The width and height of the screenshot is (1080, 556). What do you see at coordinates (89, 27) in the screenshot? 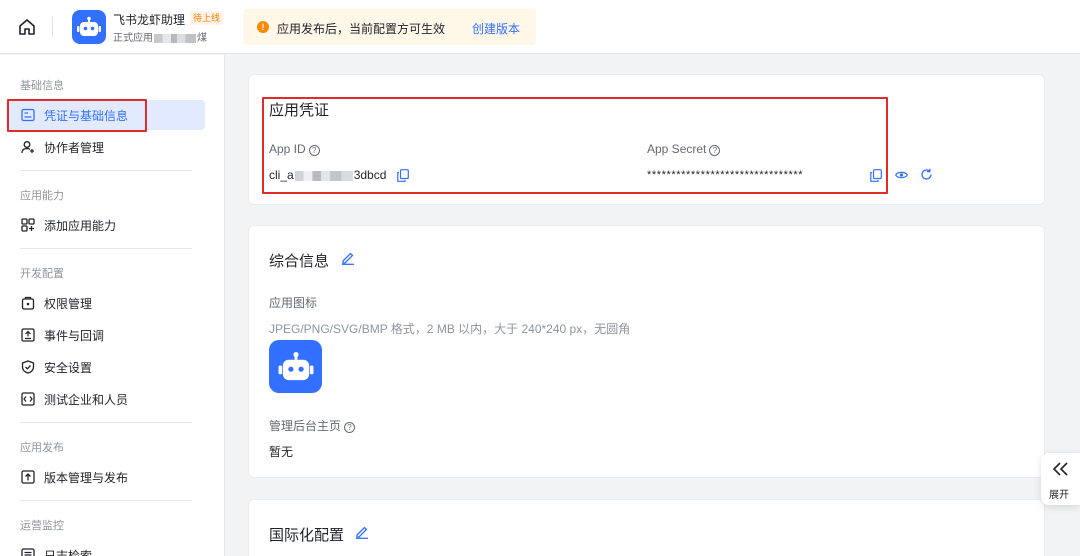
I see `app-bot-icon` at bounding box center [89, 27].